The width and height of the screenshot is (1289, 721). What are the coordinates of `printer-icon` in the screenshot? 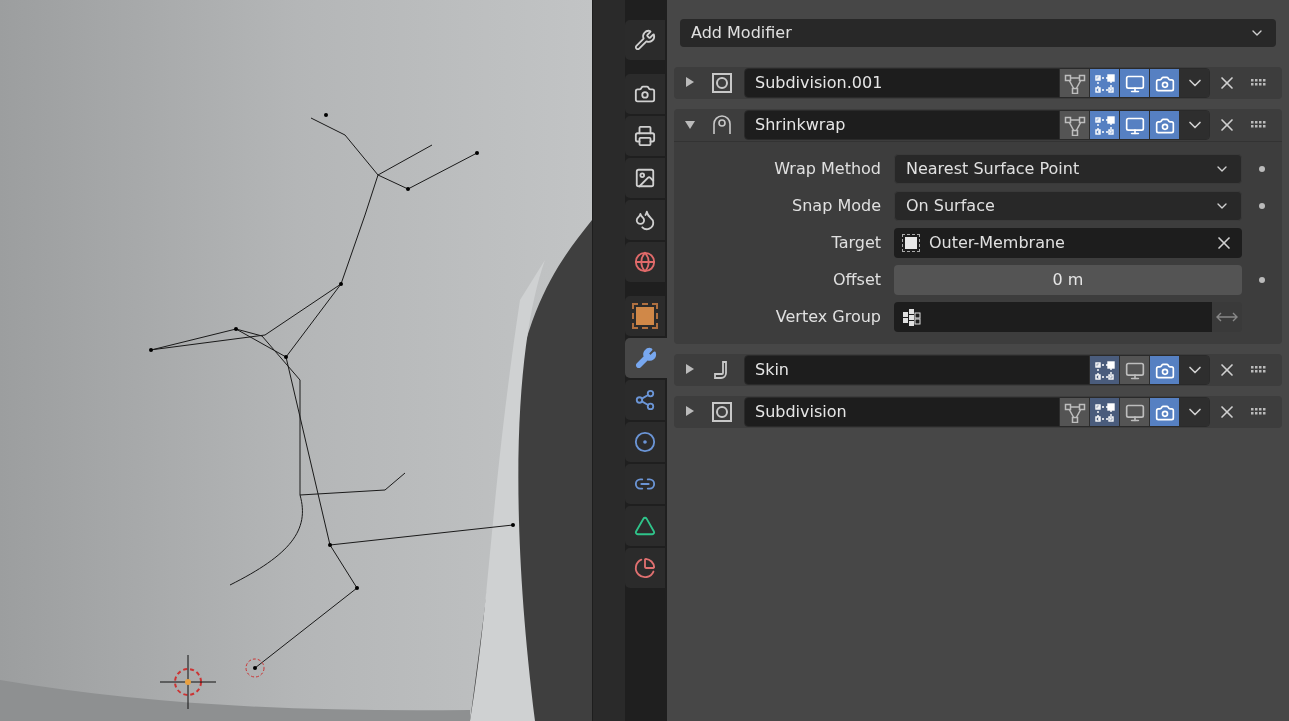 It's located at (645, 136).